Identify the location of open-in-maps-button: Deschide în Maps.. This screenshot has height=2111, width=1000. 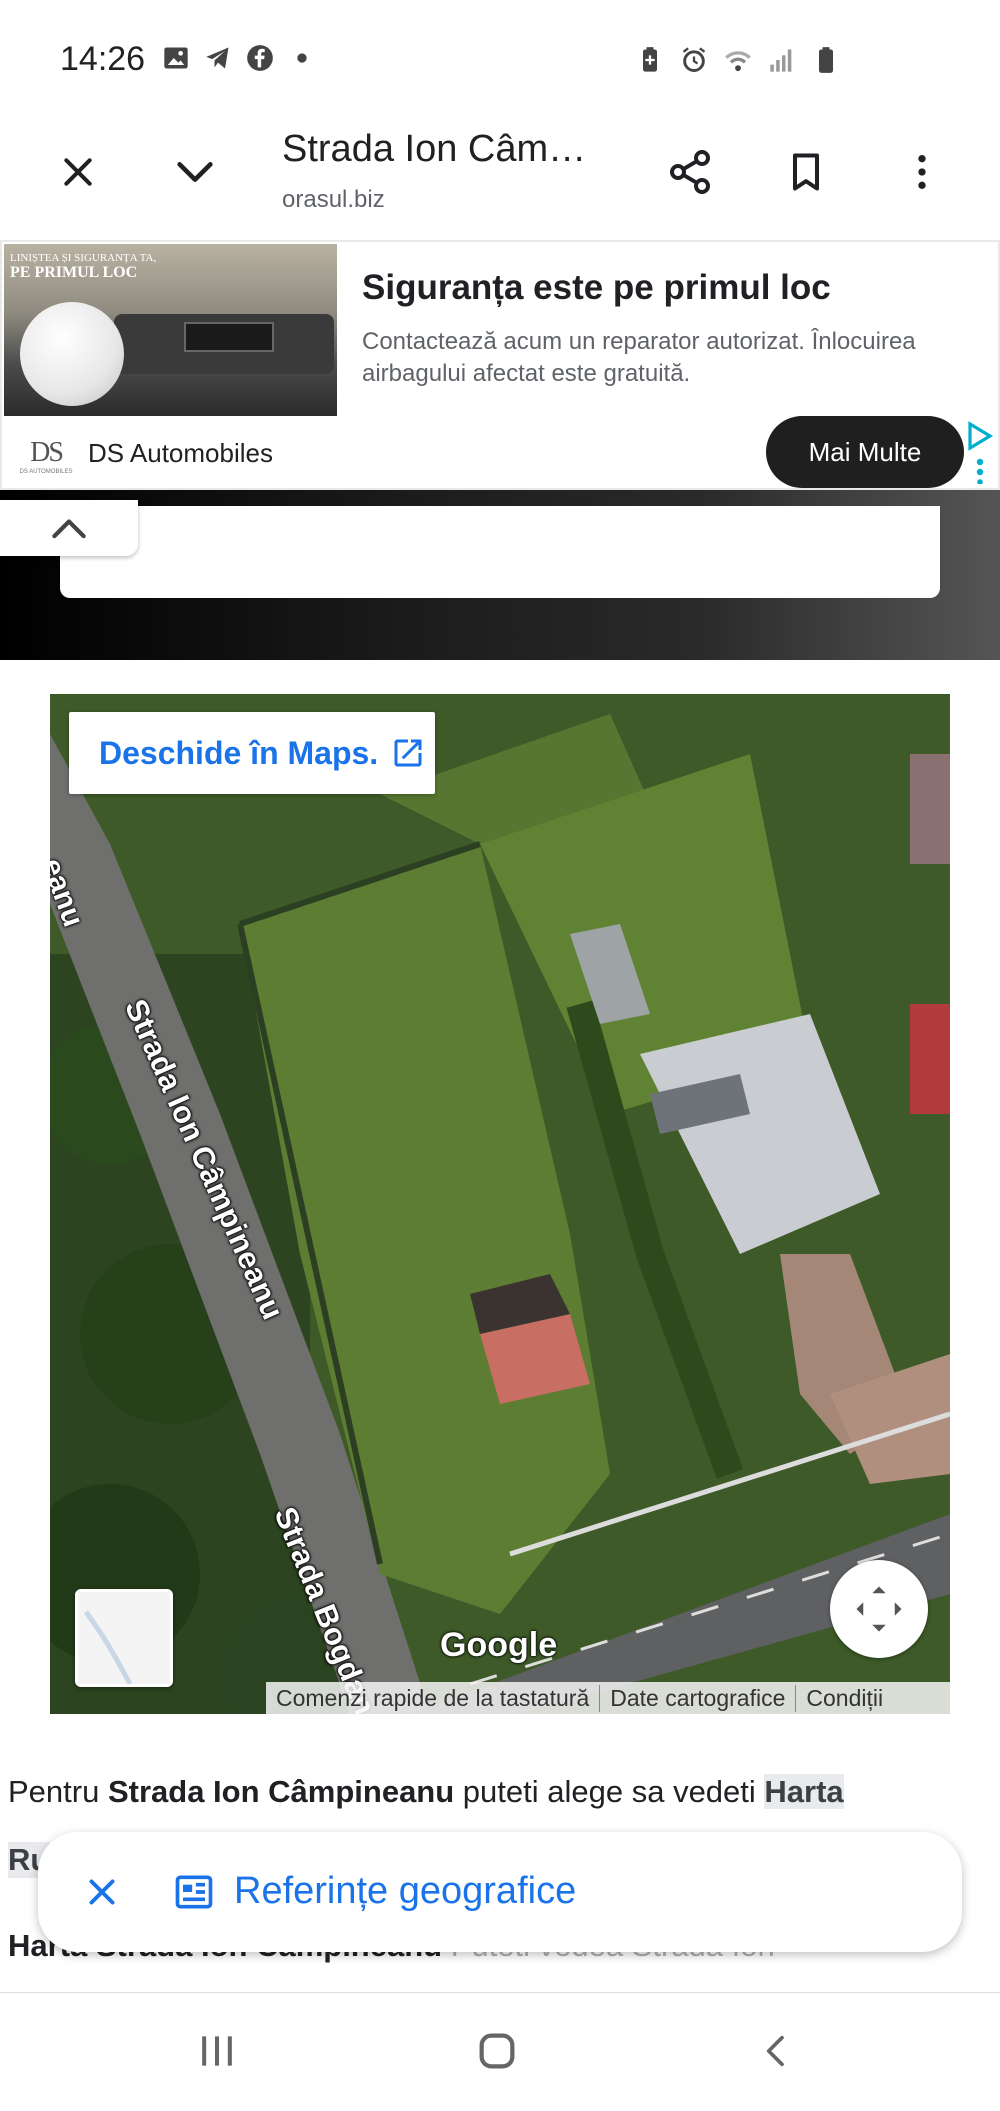
(252, 753).